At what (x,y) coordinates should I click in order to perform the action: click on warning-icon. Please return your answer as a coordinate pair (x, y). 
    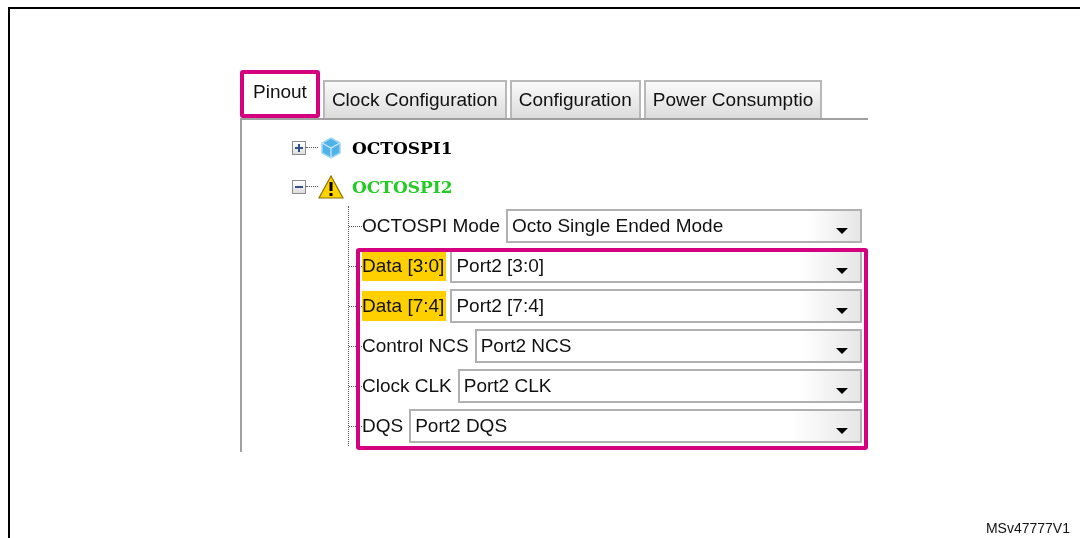
    Looking at the image, I should click on (331, 186).